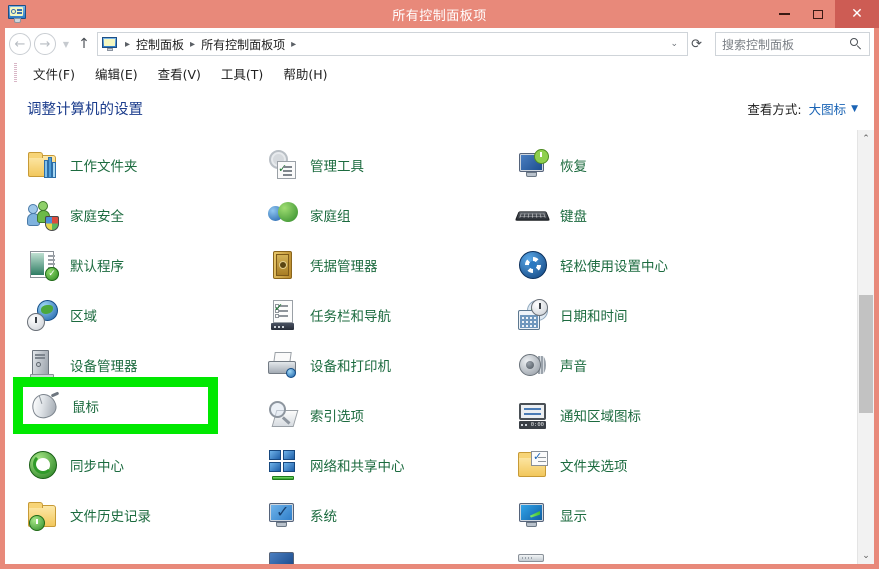  I want to click on cp-label: 系统, so click(323, 517).